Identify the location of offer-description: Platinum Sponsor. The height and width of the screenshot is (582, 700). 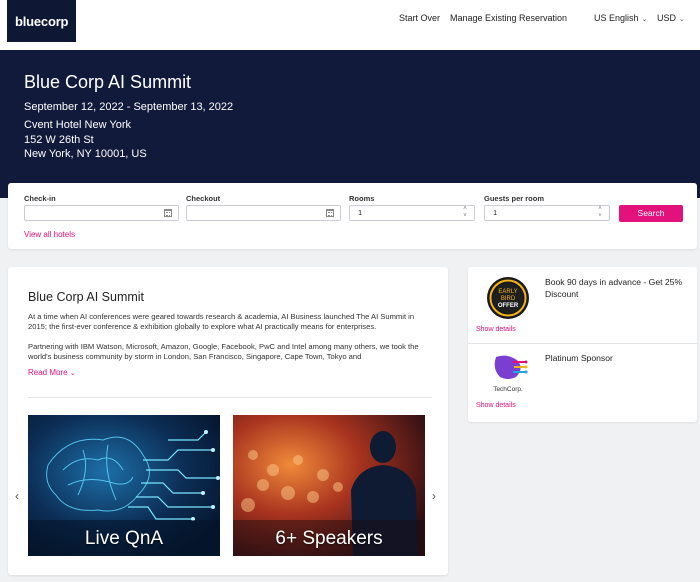
(579, 358).